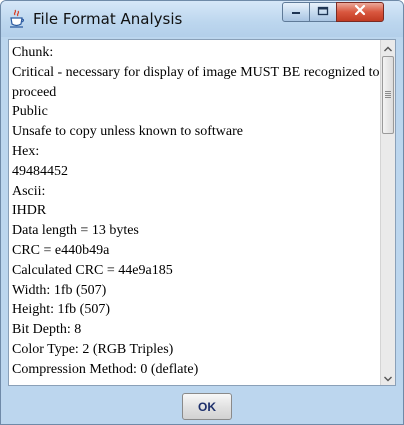 The height and width of the screenshot is (425, 404). Describe the element at coordinates (30, 112) in the screenshot. I see `analysis-line: Public` at that location.